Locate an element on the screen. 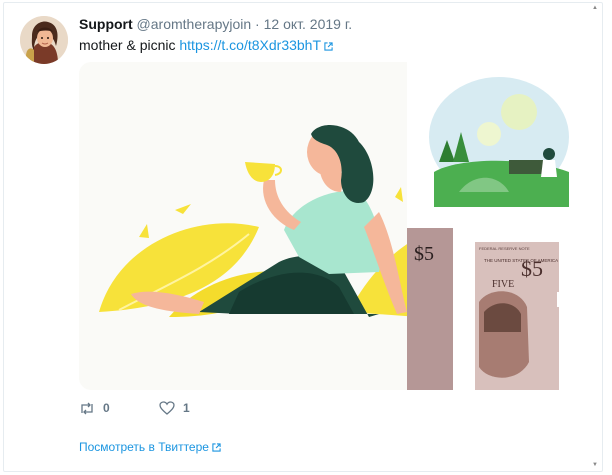 The width and height of the screenshot is (612, 475). avatar-image is located at coordinates (44, 40).